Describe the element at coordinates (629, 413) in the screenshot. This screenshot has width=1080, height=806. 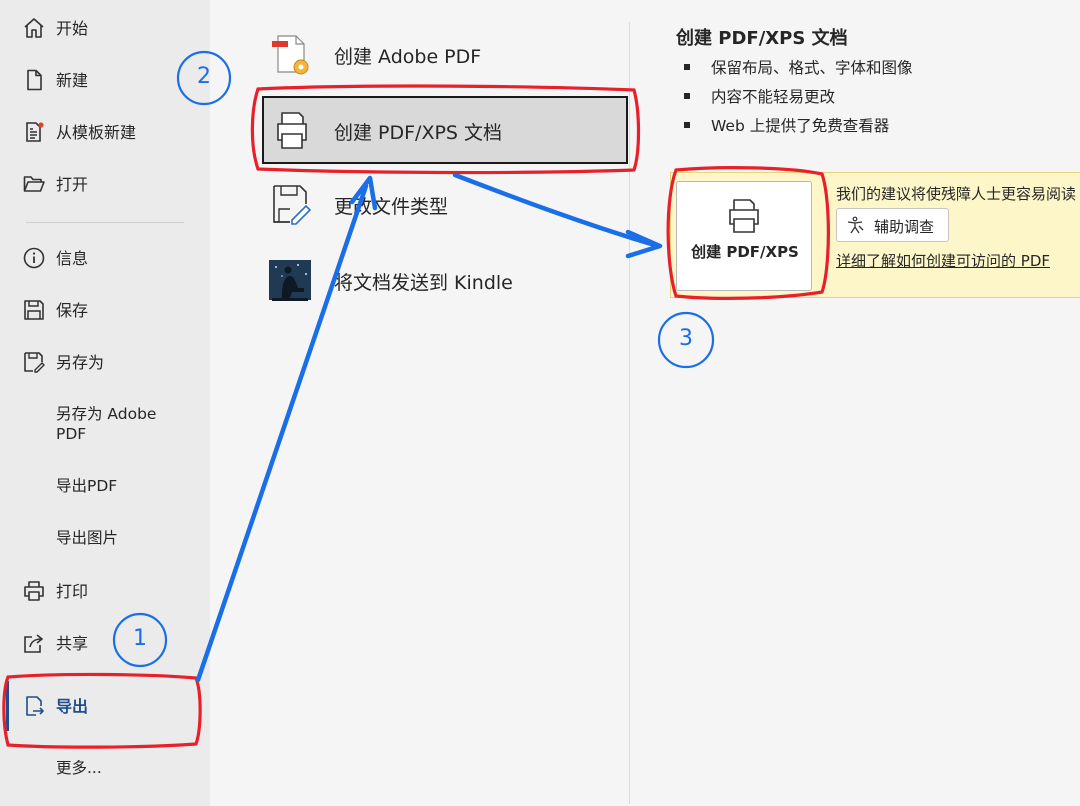
I see `pane-divider` at that location.